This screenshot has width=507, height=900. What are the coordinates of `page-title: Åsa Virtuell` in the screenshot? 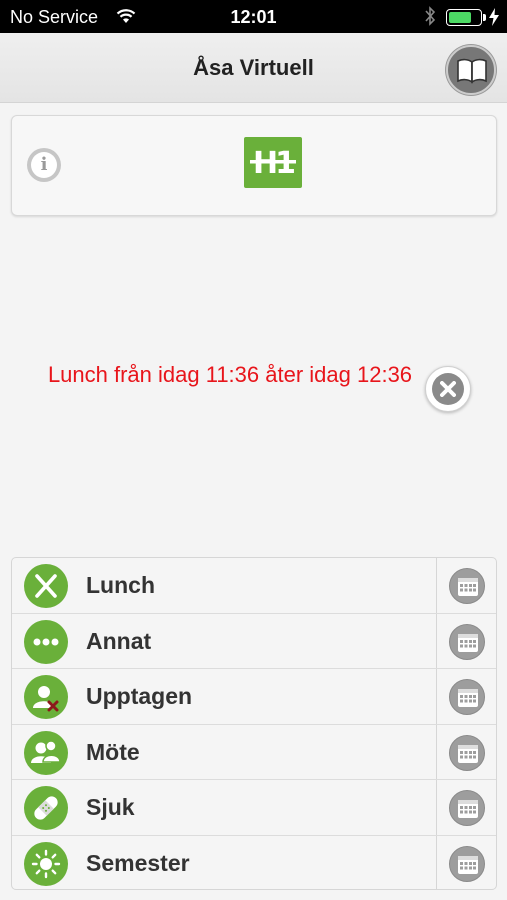 It's located at (253, 67).